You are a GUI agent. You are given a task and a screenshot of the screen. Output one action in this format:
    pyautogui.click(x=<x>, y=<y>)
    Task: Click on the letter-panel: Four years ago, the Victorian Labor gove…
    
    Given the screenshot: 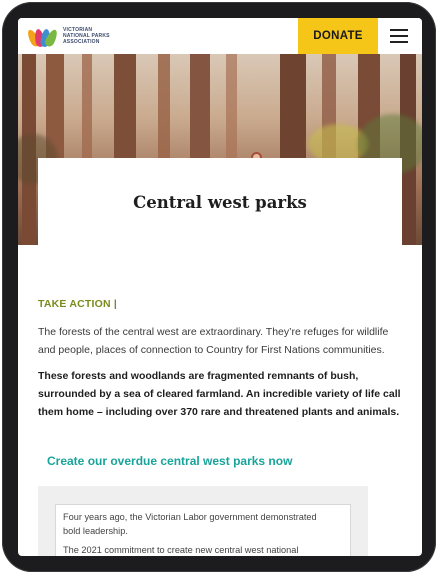 What is the action you would take?
    pyautogui.click(x=203, y=521)
    